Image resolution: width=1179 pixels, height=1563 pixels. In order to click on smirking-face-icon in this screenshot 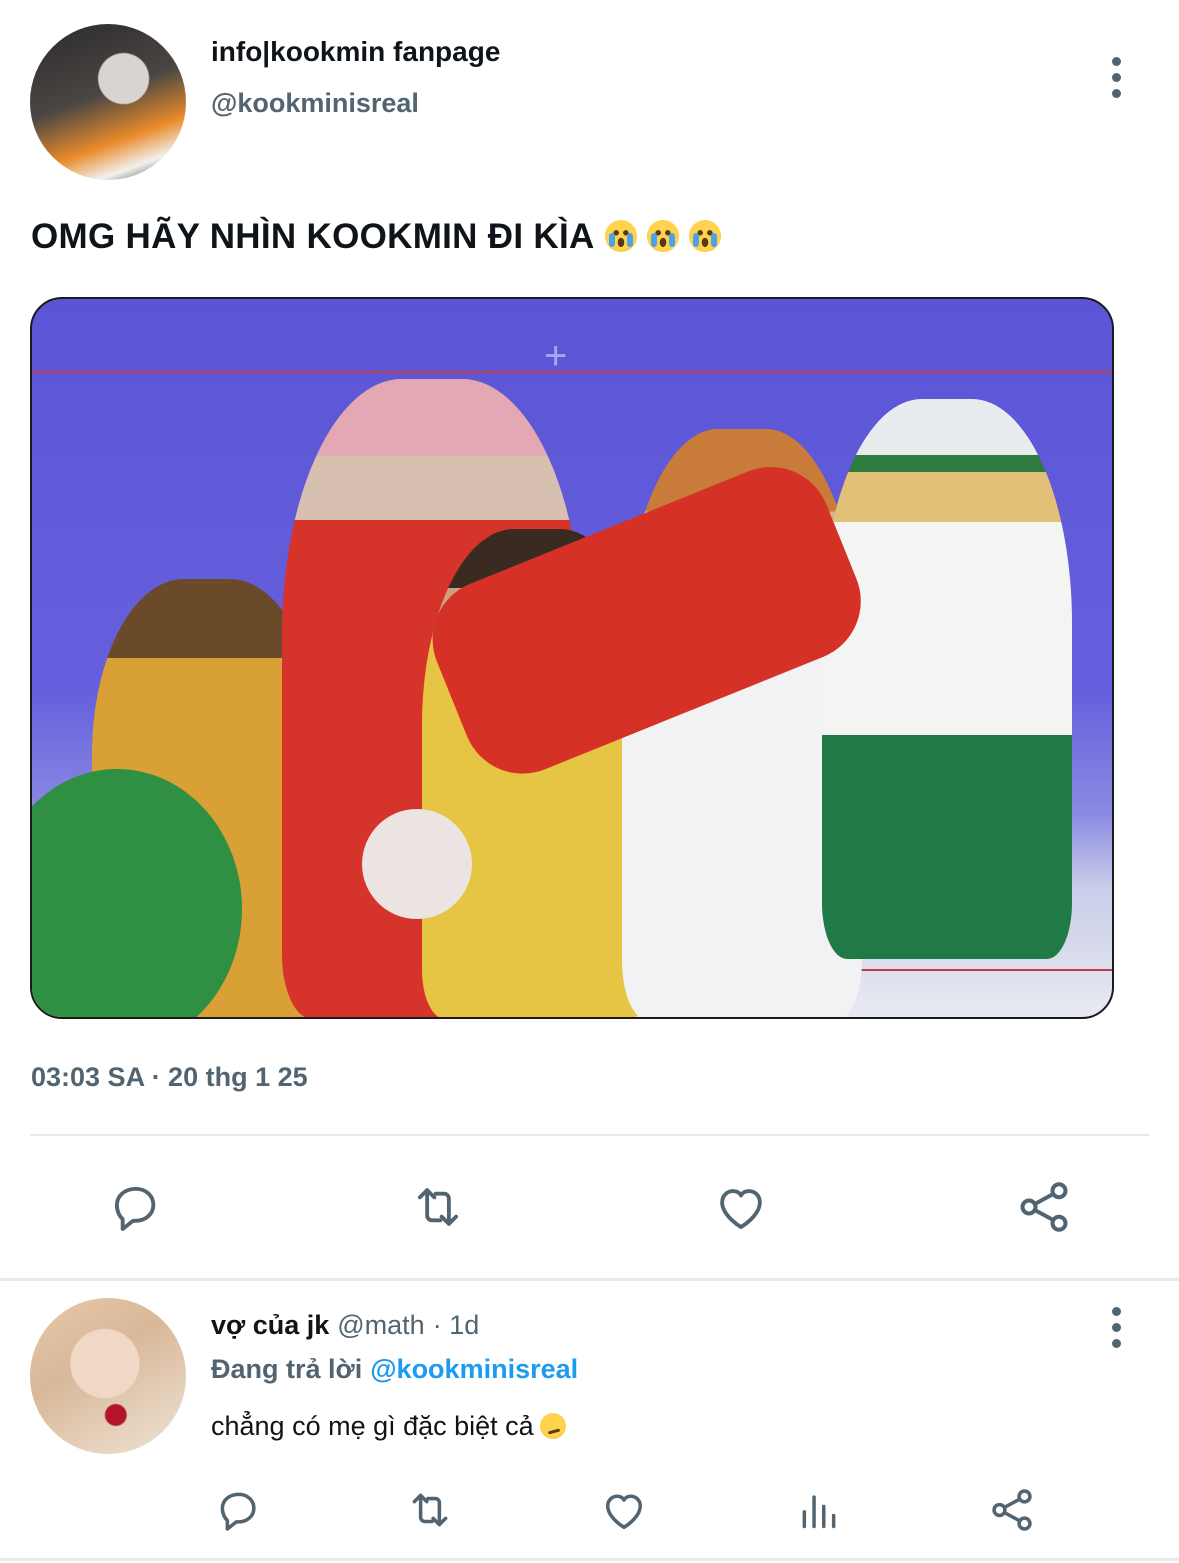, I will do `click(552, 1426)`.